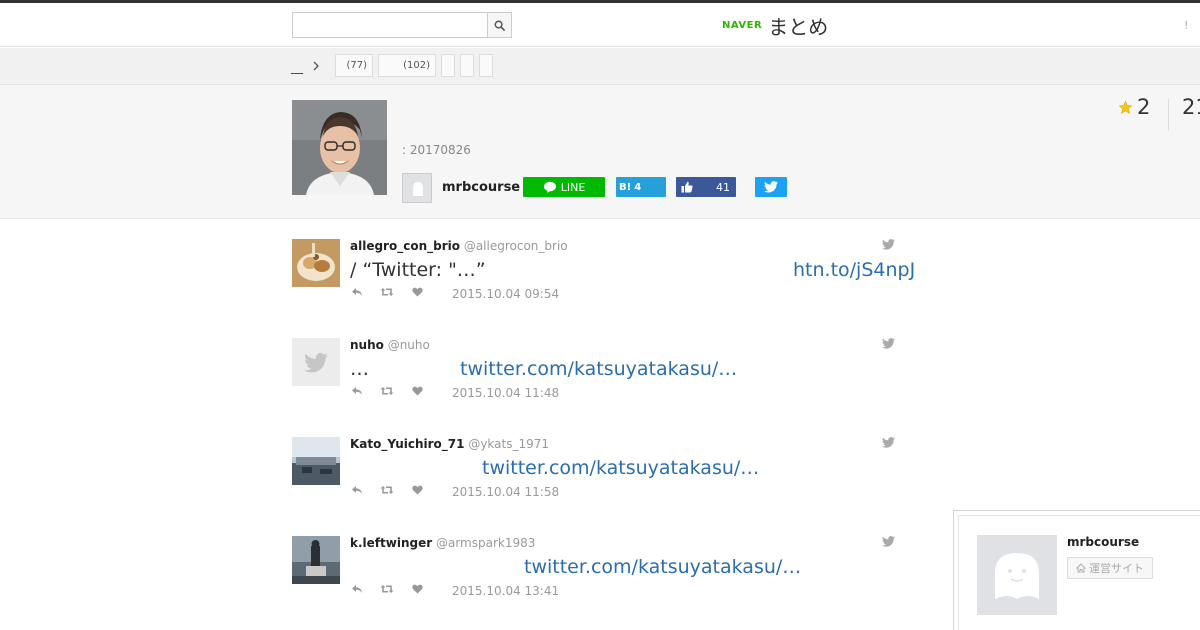 This screenshot has height=630, width=1200. What do you see at coordinates (1168, 115) in the screenshot?
I see `stat-divider` at bounding box center [1168, 115].